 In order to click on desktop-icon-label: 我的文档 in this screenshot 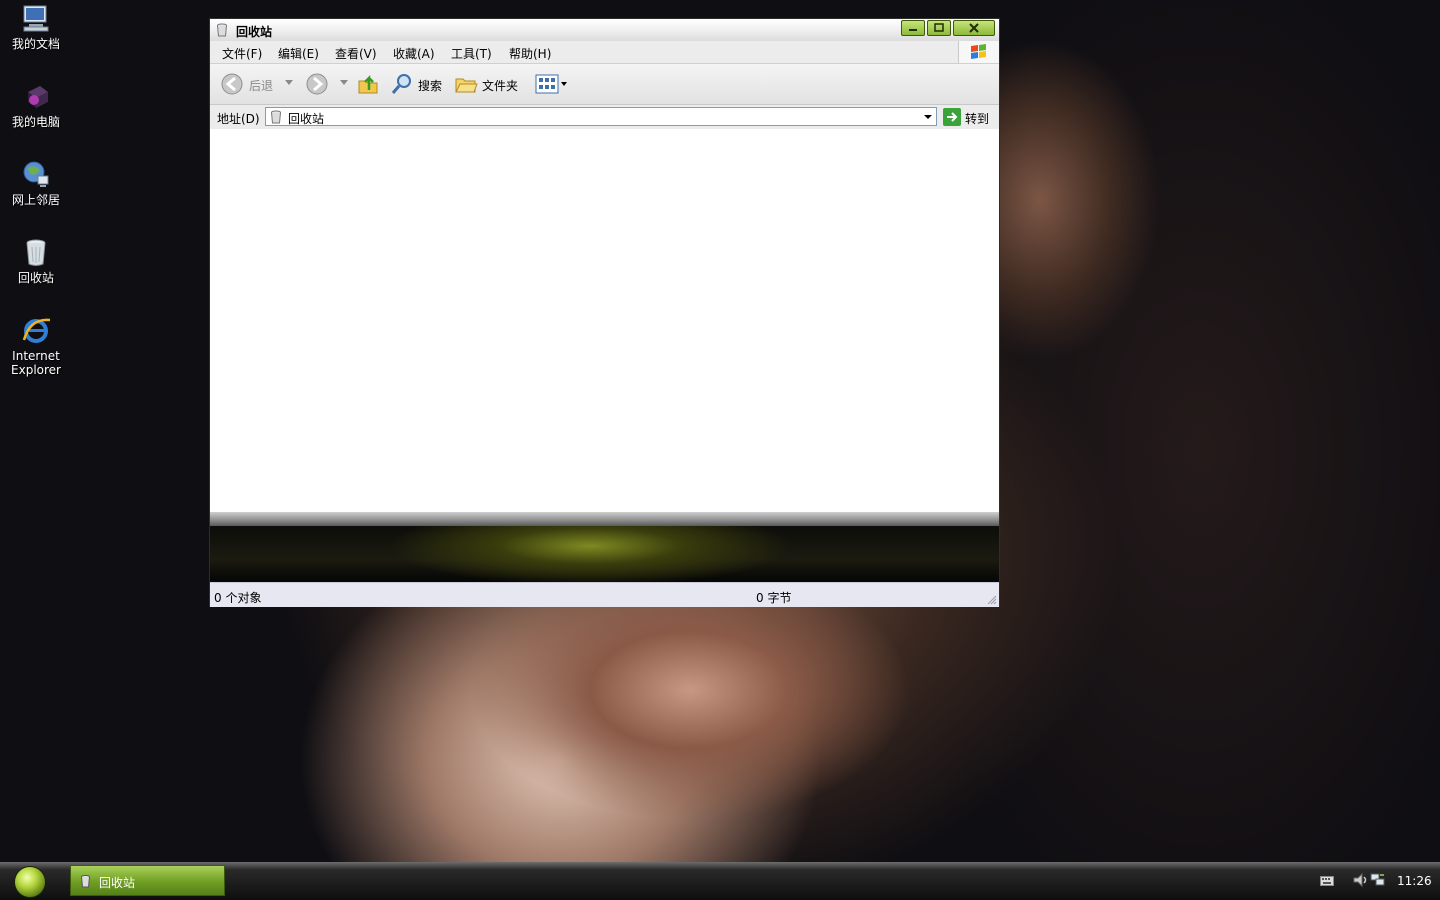, I will do `click(35, 44)`.